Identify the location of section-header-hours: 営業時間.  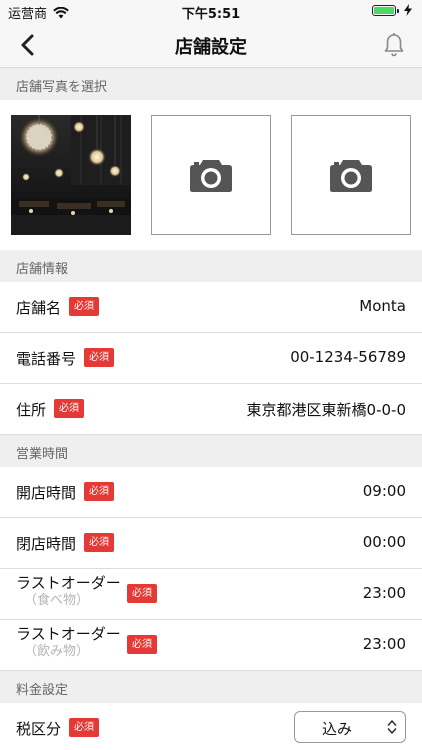
(211, 451).